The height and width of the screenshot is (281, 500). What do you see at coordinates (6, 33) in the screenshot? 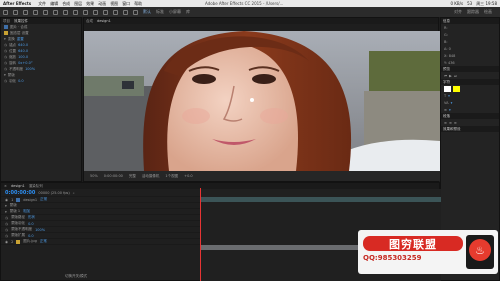
I see `fx-icon` at bounding box center [6, 33].